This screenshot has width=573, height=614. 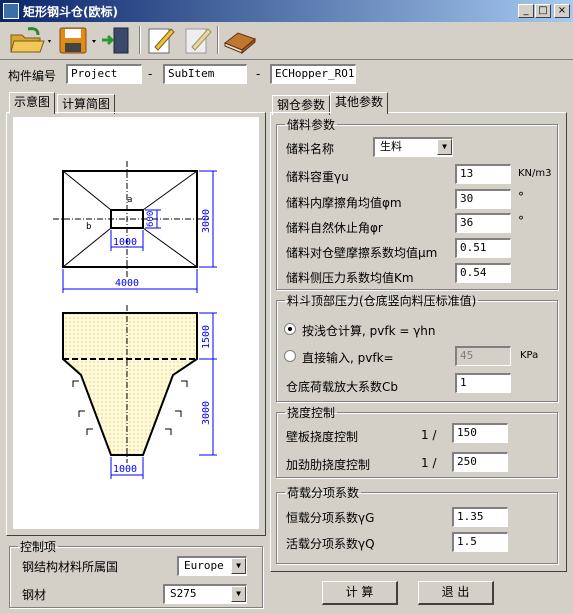 I want to click on shallow-silo-label: 按浅仓计算, pvfk = γhn, so click(x=369, y=331).